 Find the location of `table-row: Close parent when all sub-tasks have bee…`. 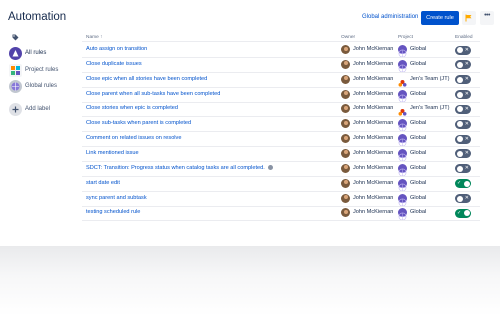

table-row: Close parent when all sub-tasks have bee… is located at coordinates (281, 95).